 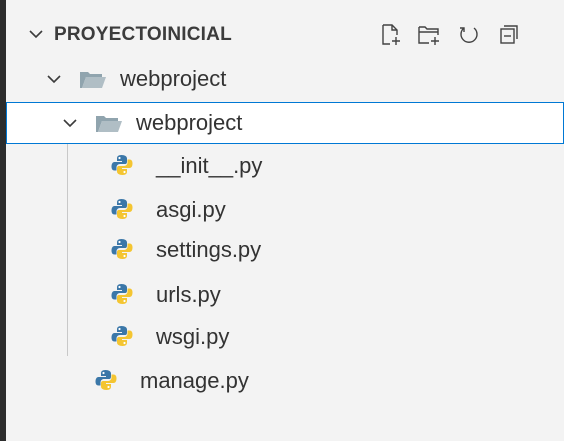 I want to click on new-file-icon, so click(x=391, y=34).